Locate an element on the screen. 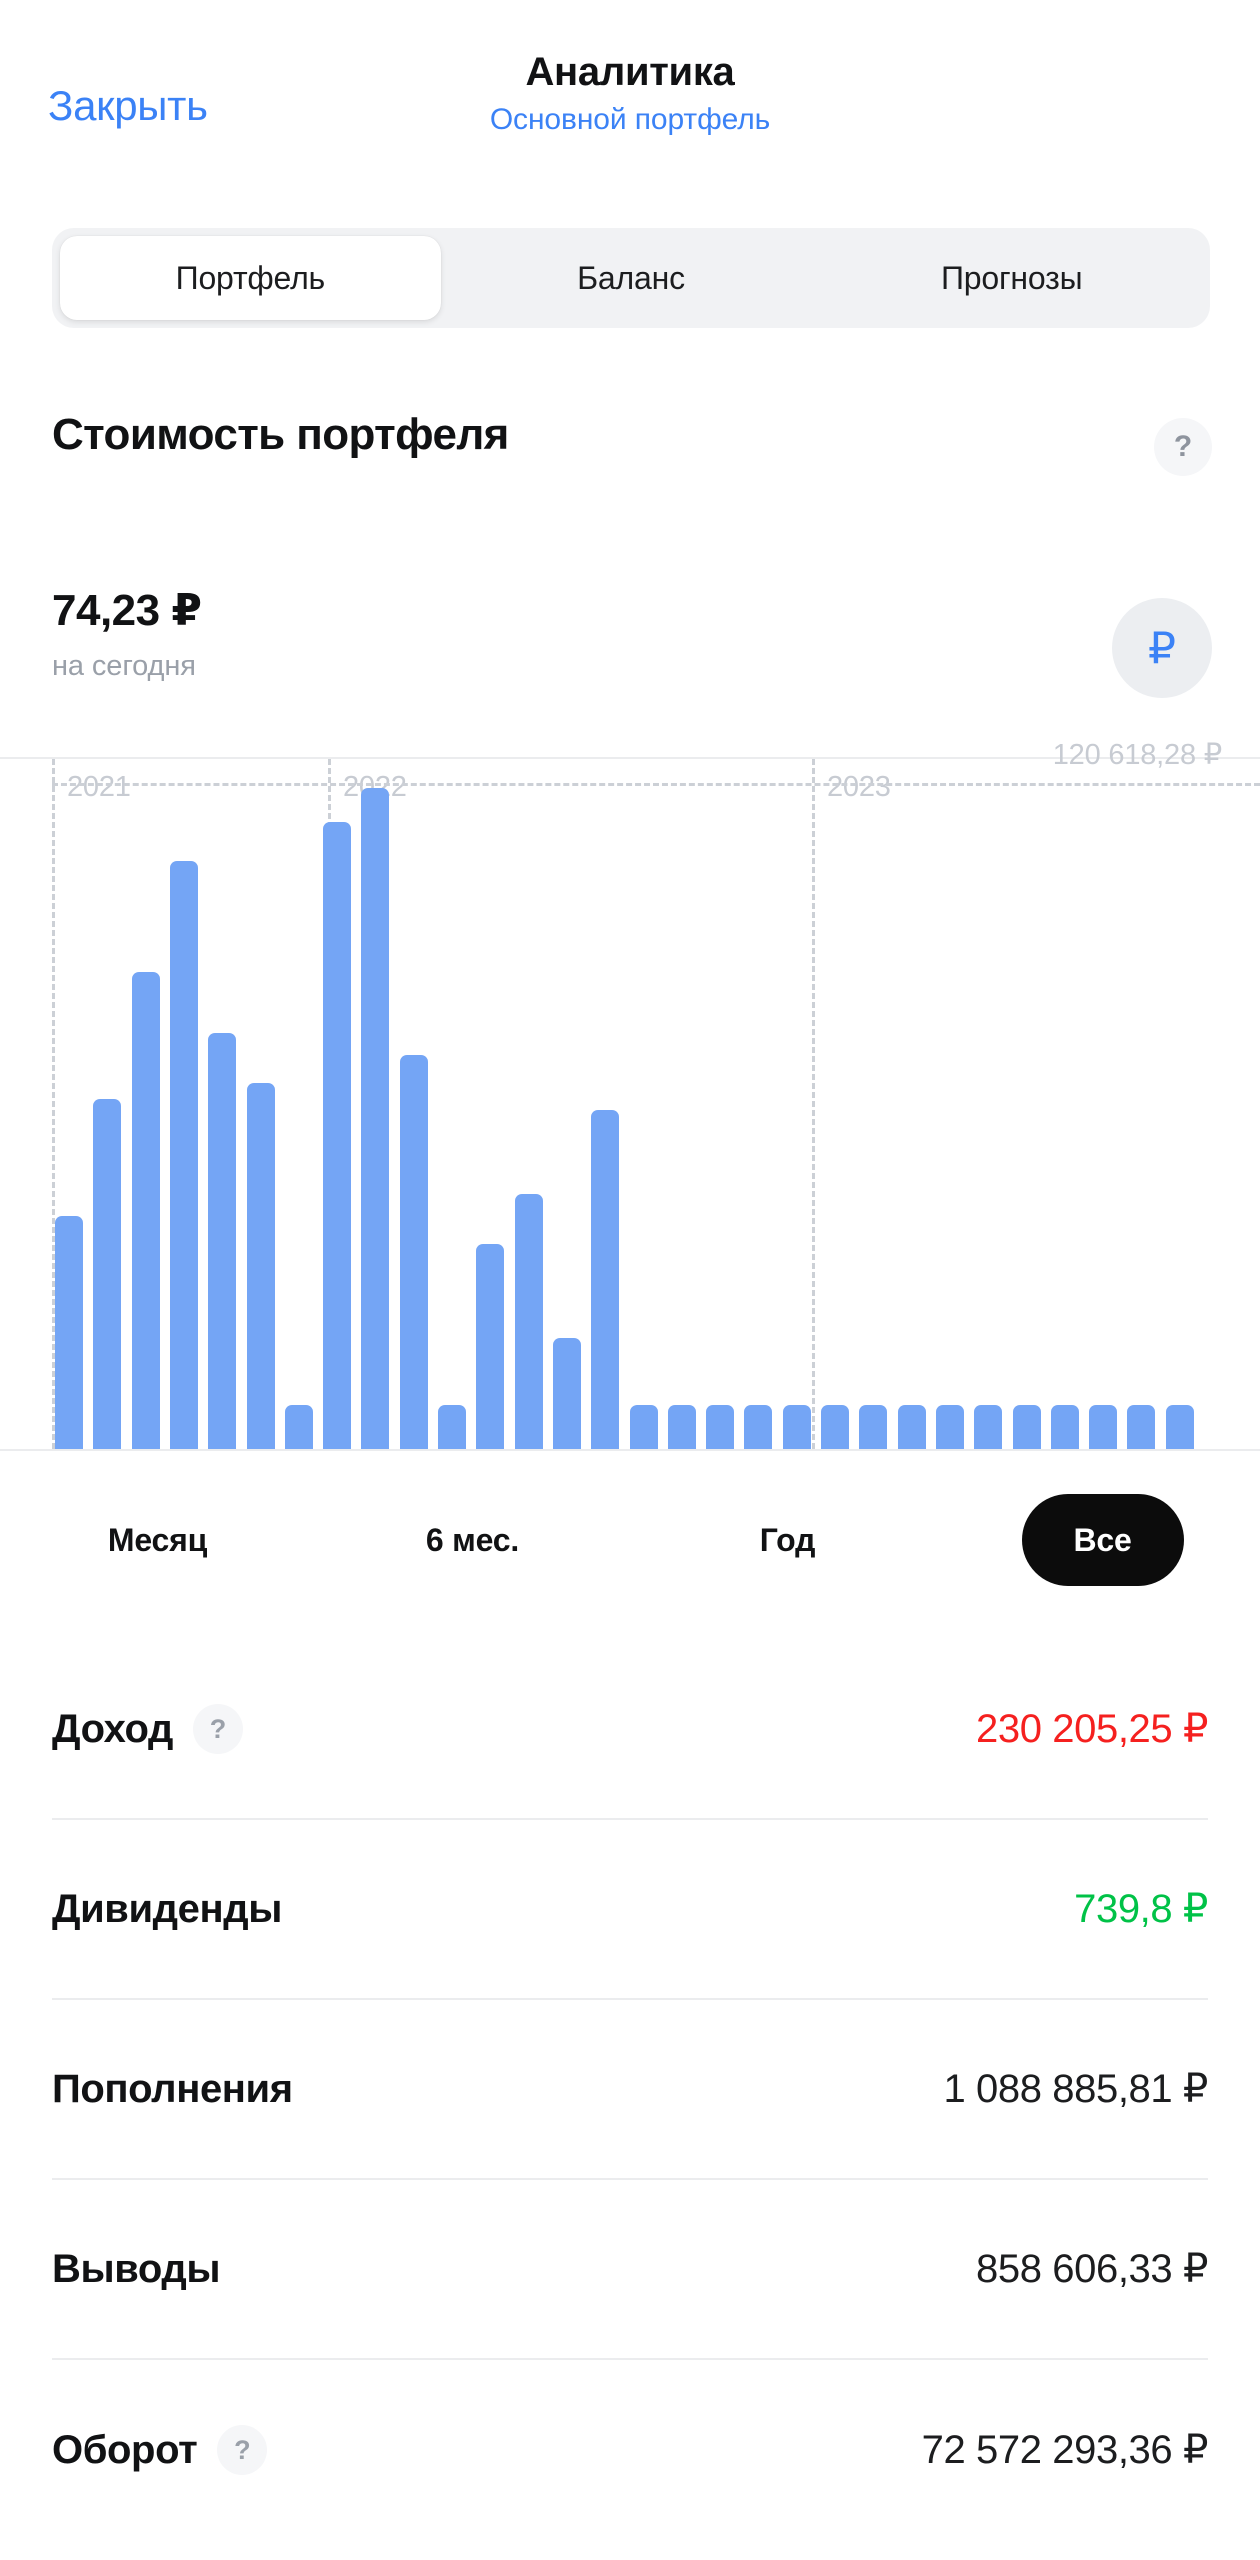  period-month-label: Месяц is located at coordinates (157, 1539).